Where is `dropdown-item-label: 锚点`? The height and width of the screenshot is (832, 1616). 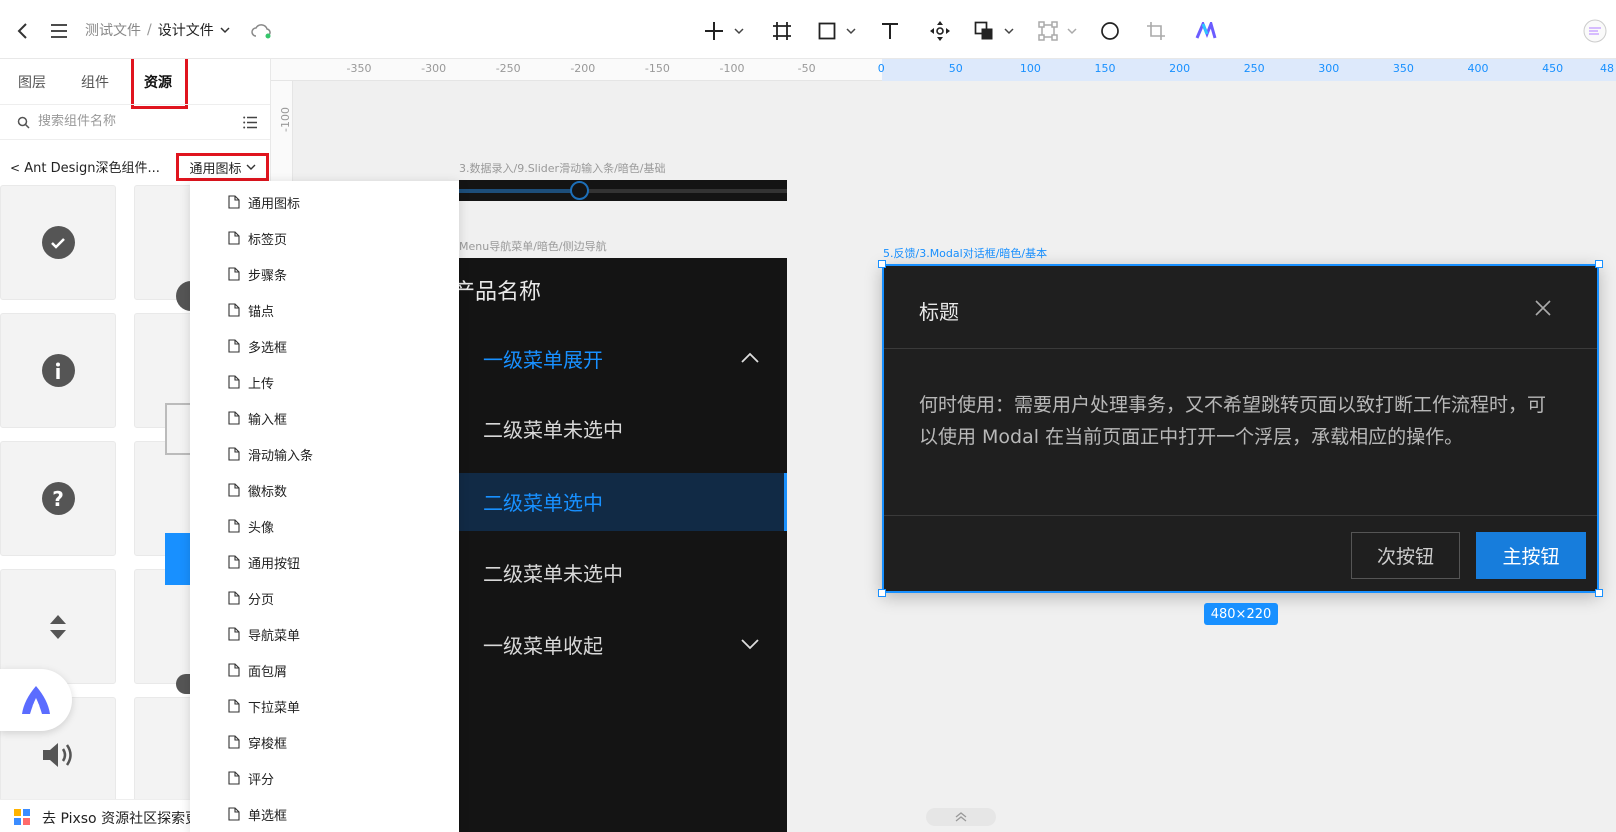
dropdown-item-label: 锚点 is located at coordinates (261, 312).